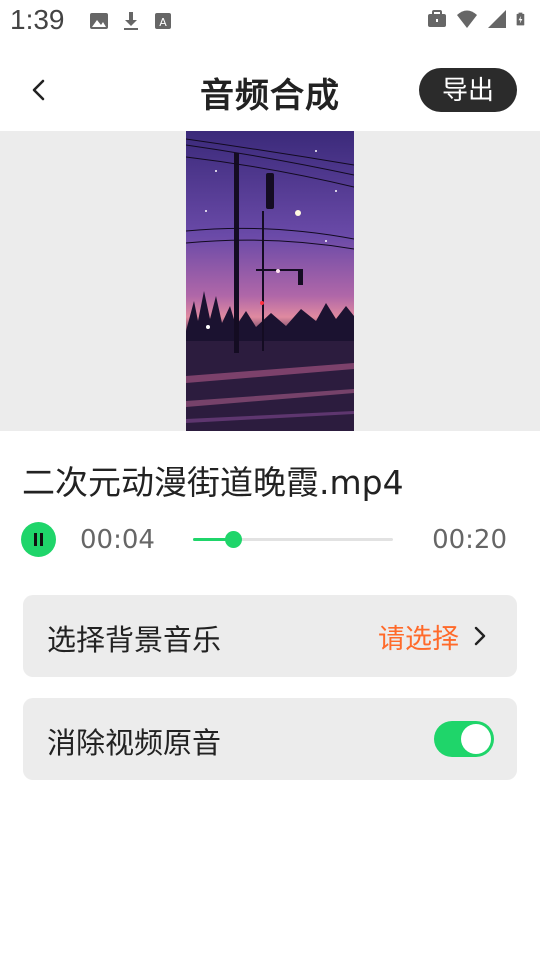  Describe the element at coordinates (99, 21) in the screenshot. I see `image-icon` at that location.